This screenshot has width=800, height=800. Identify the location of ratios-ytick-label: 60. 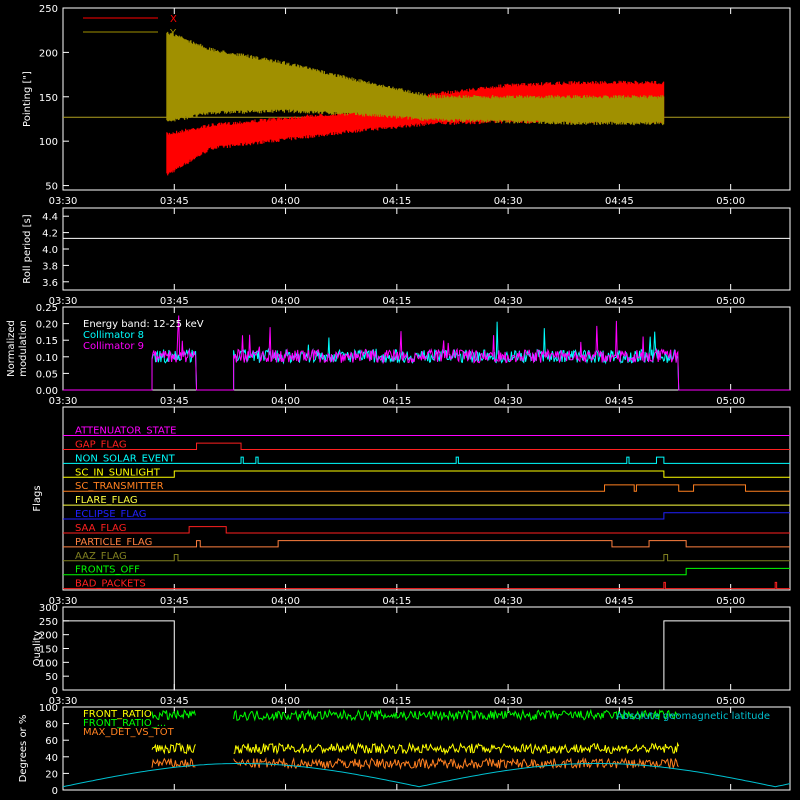
(51, 741).